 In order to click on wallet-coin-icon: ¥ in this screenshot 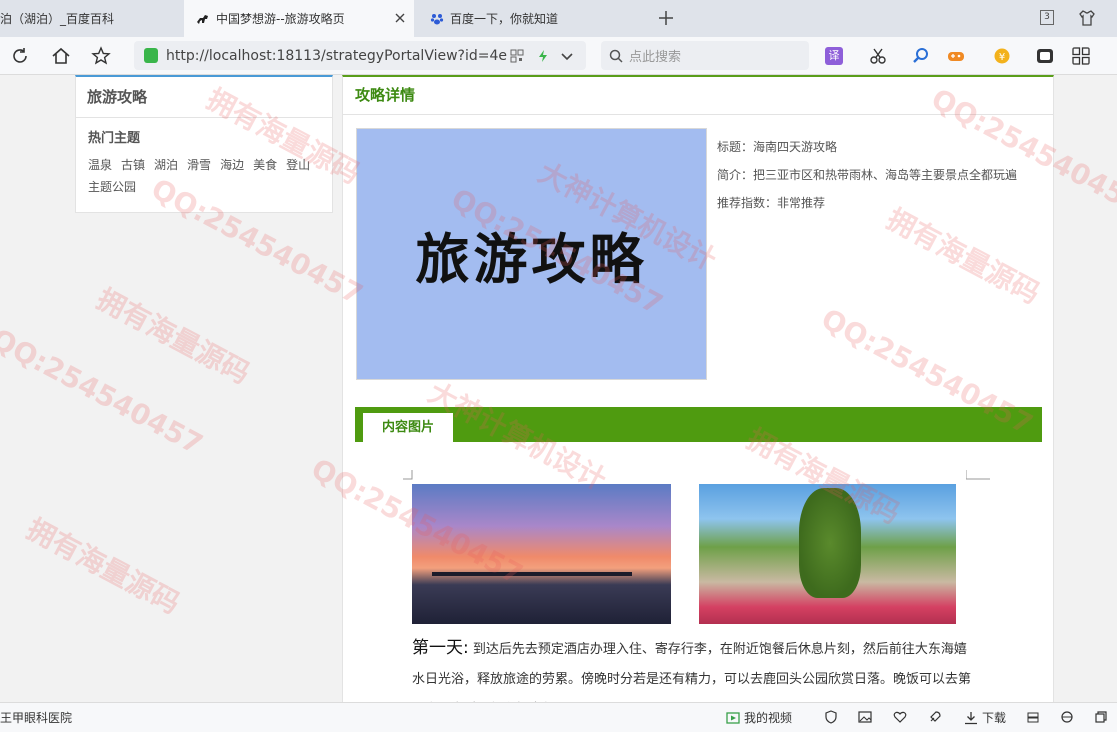, I will do `click(1002, 56)`.